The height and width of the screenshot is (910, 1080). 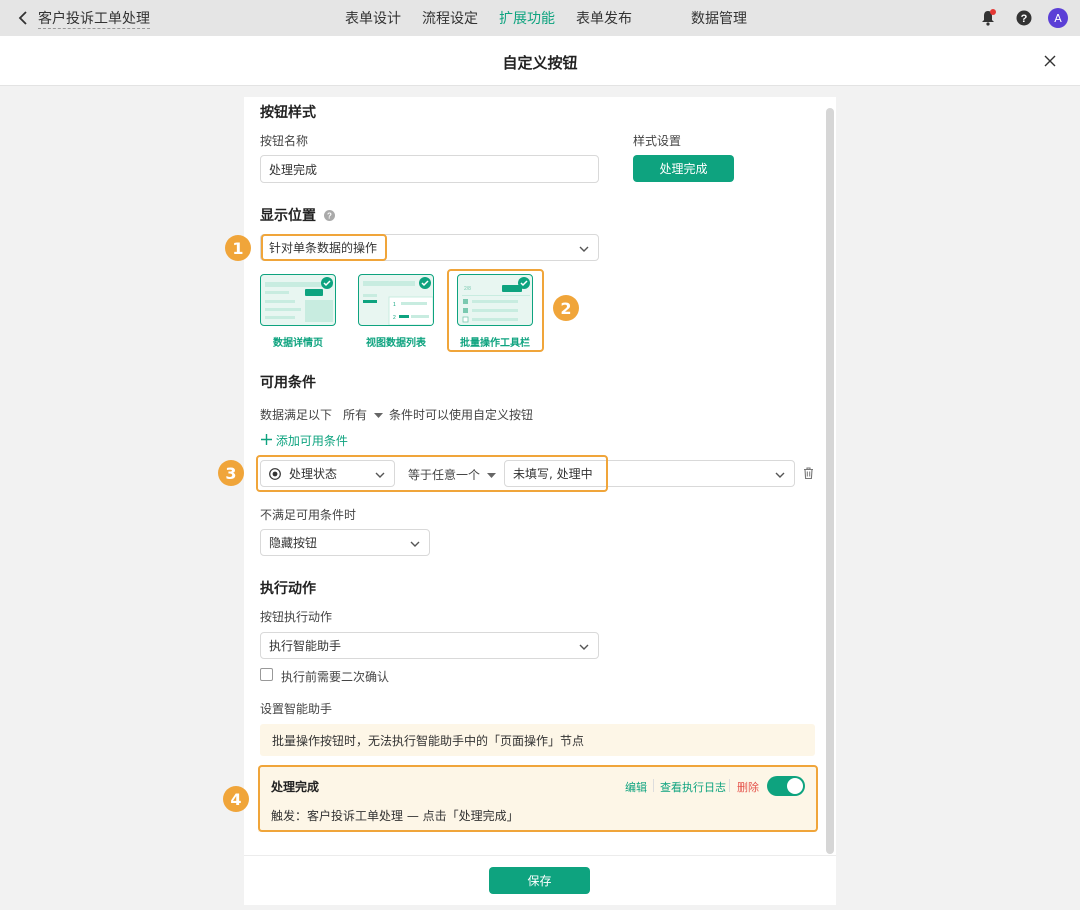 I want to click on condition-field-value: 处理状态, so click(x=313, y=474).